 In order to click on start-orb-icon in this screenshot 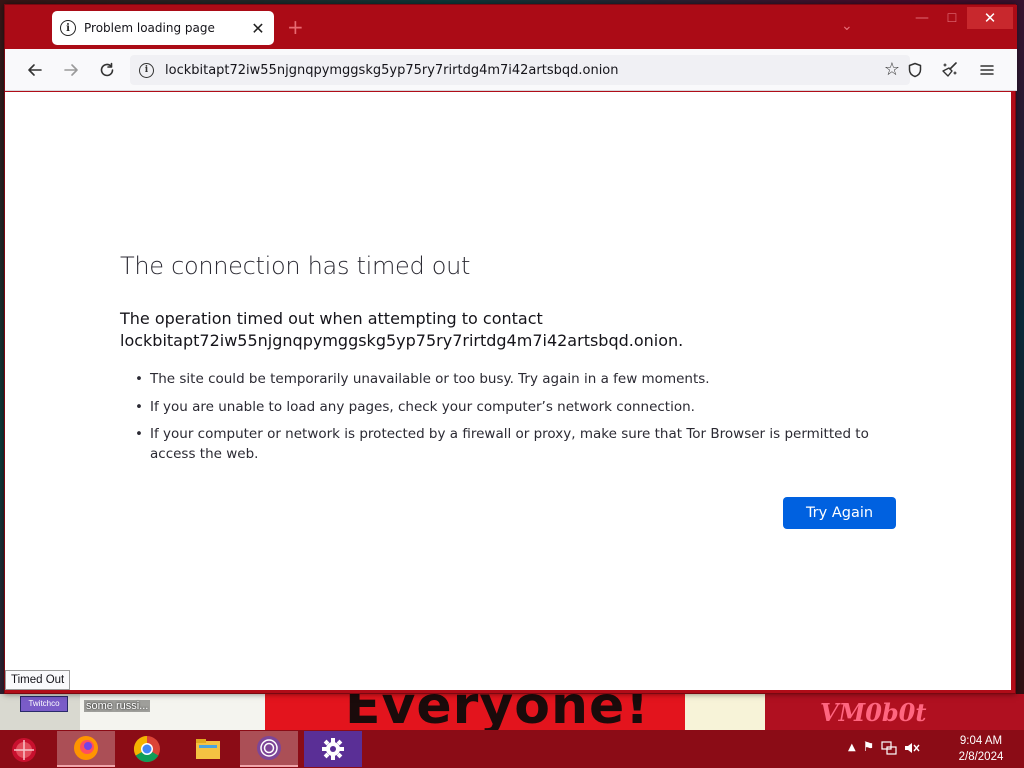, I will do `click(24, 750)`.